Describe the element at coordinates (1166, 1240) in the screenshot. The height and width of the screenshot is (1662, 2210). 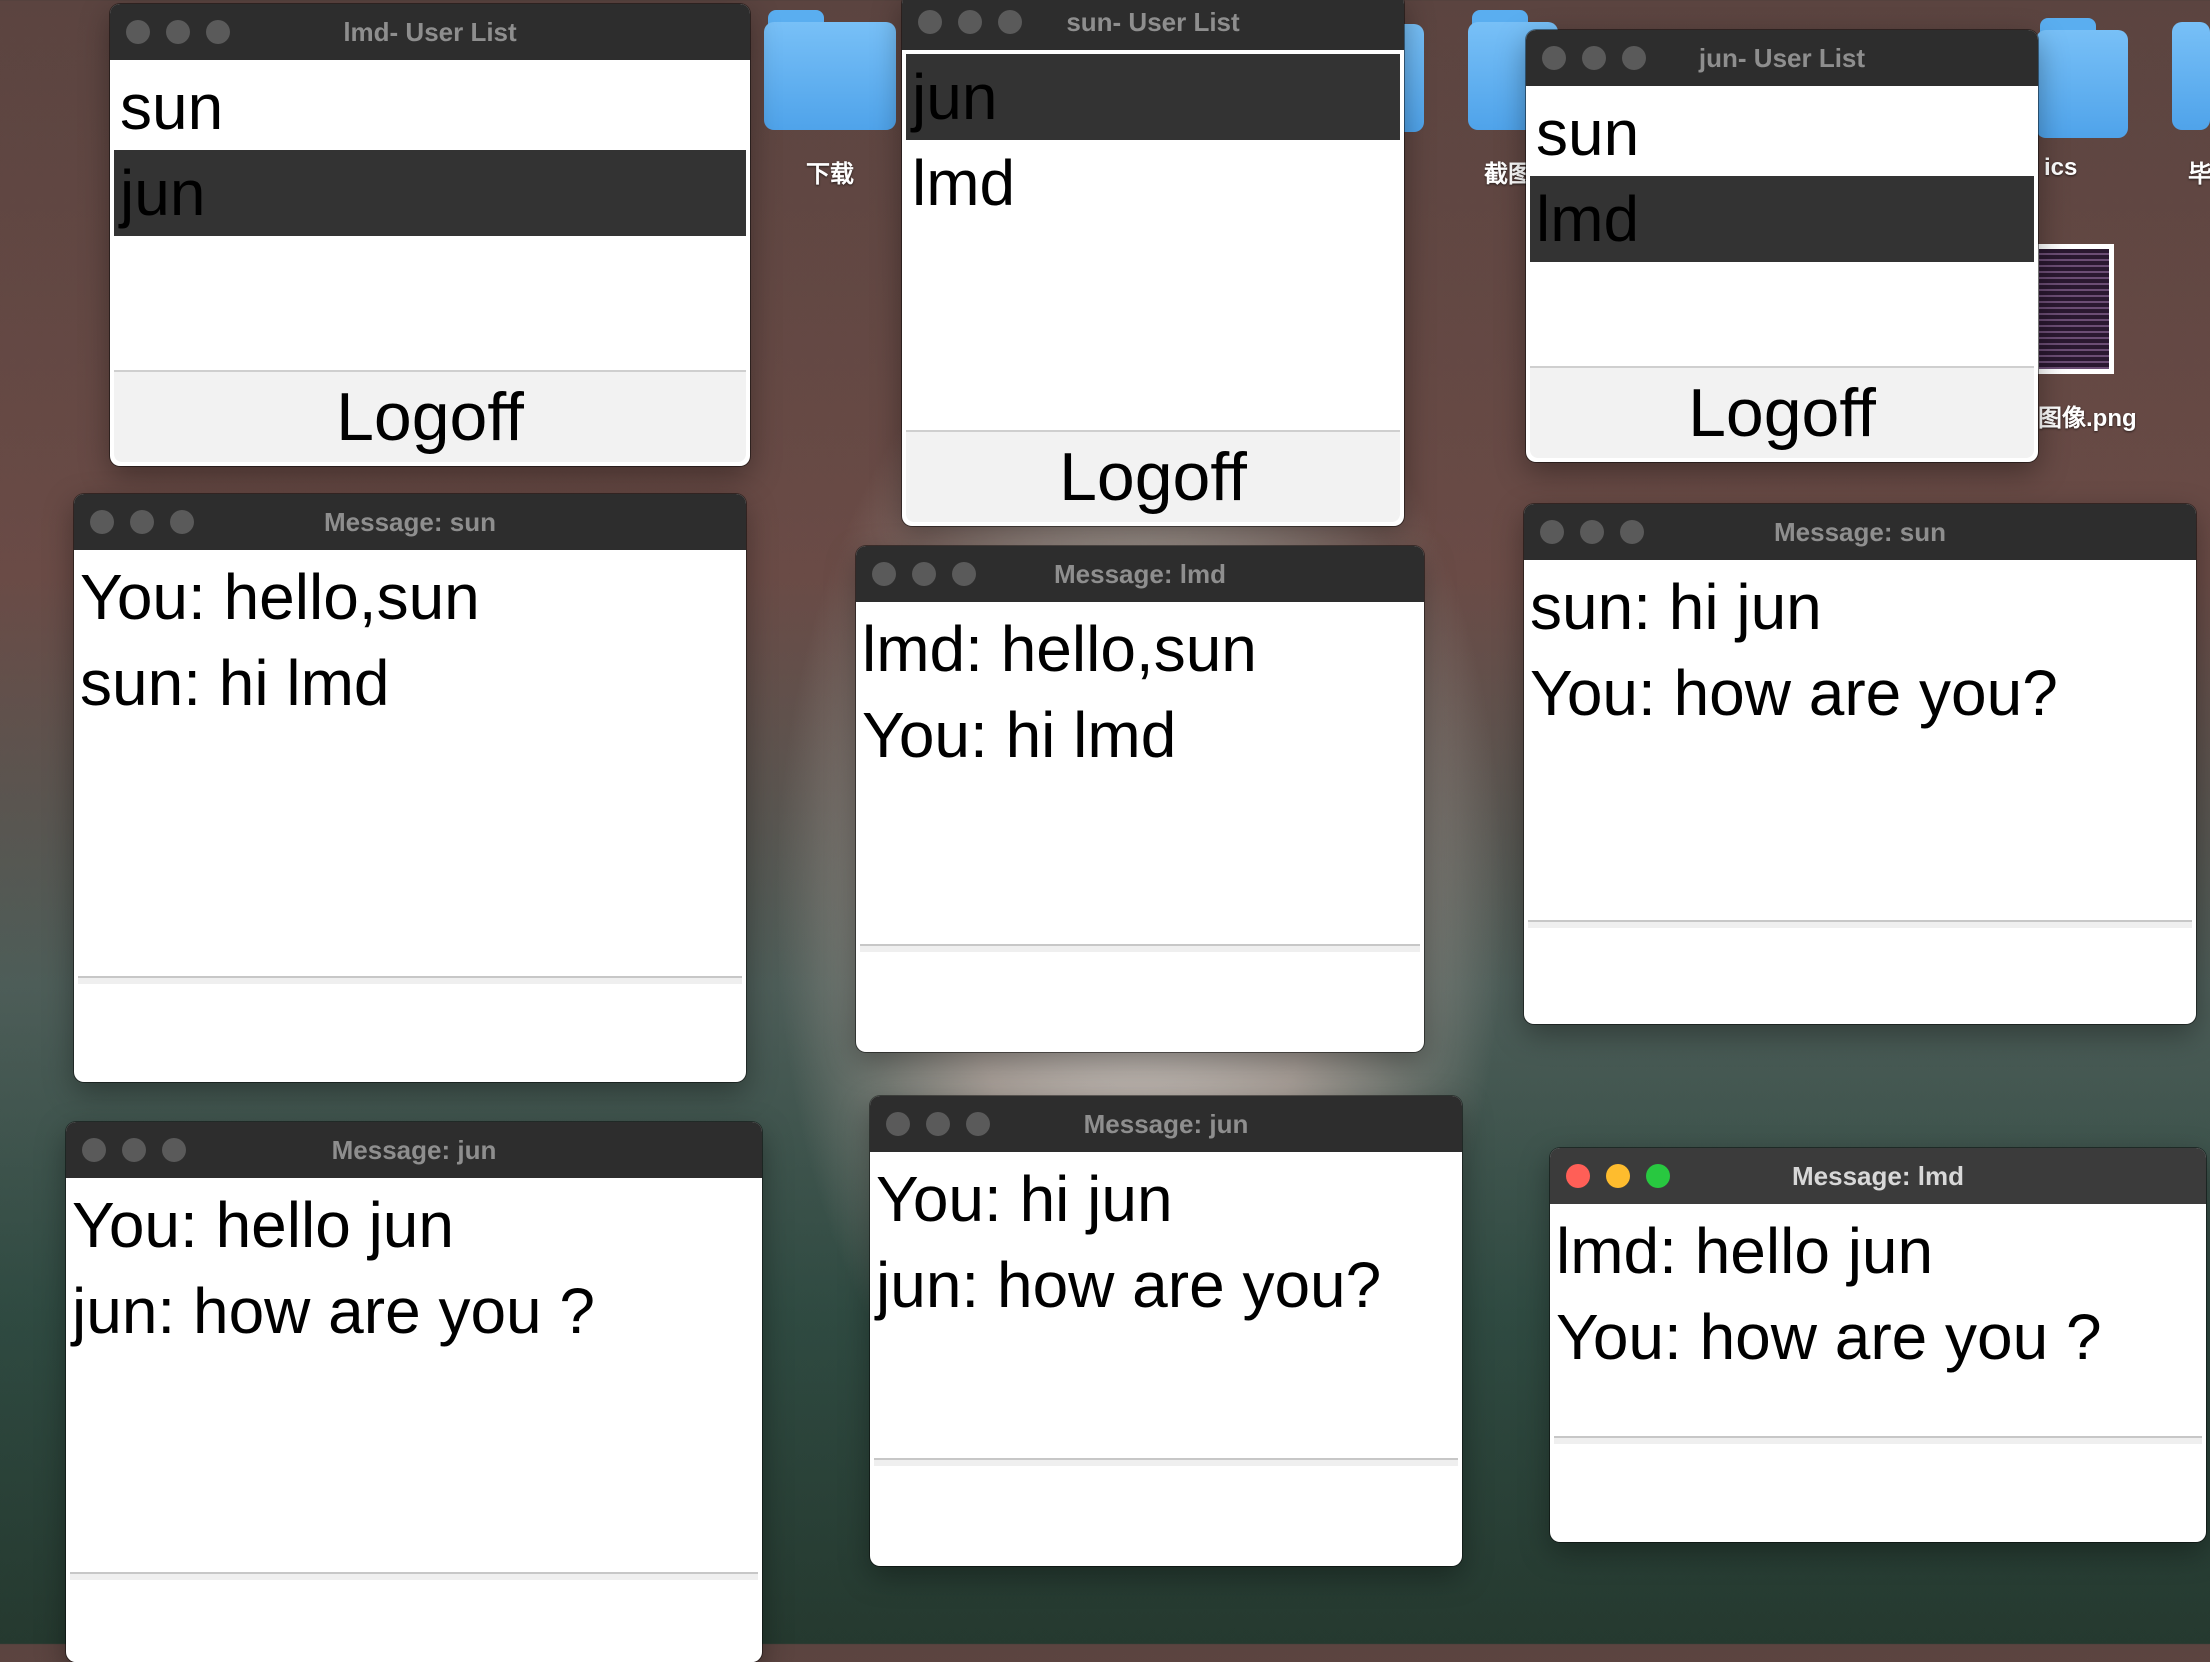
I see `message-history: You: hi jun jun: how are you?` at that location.